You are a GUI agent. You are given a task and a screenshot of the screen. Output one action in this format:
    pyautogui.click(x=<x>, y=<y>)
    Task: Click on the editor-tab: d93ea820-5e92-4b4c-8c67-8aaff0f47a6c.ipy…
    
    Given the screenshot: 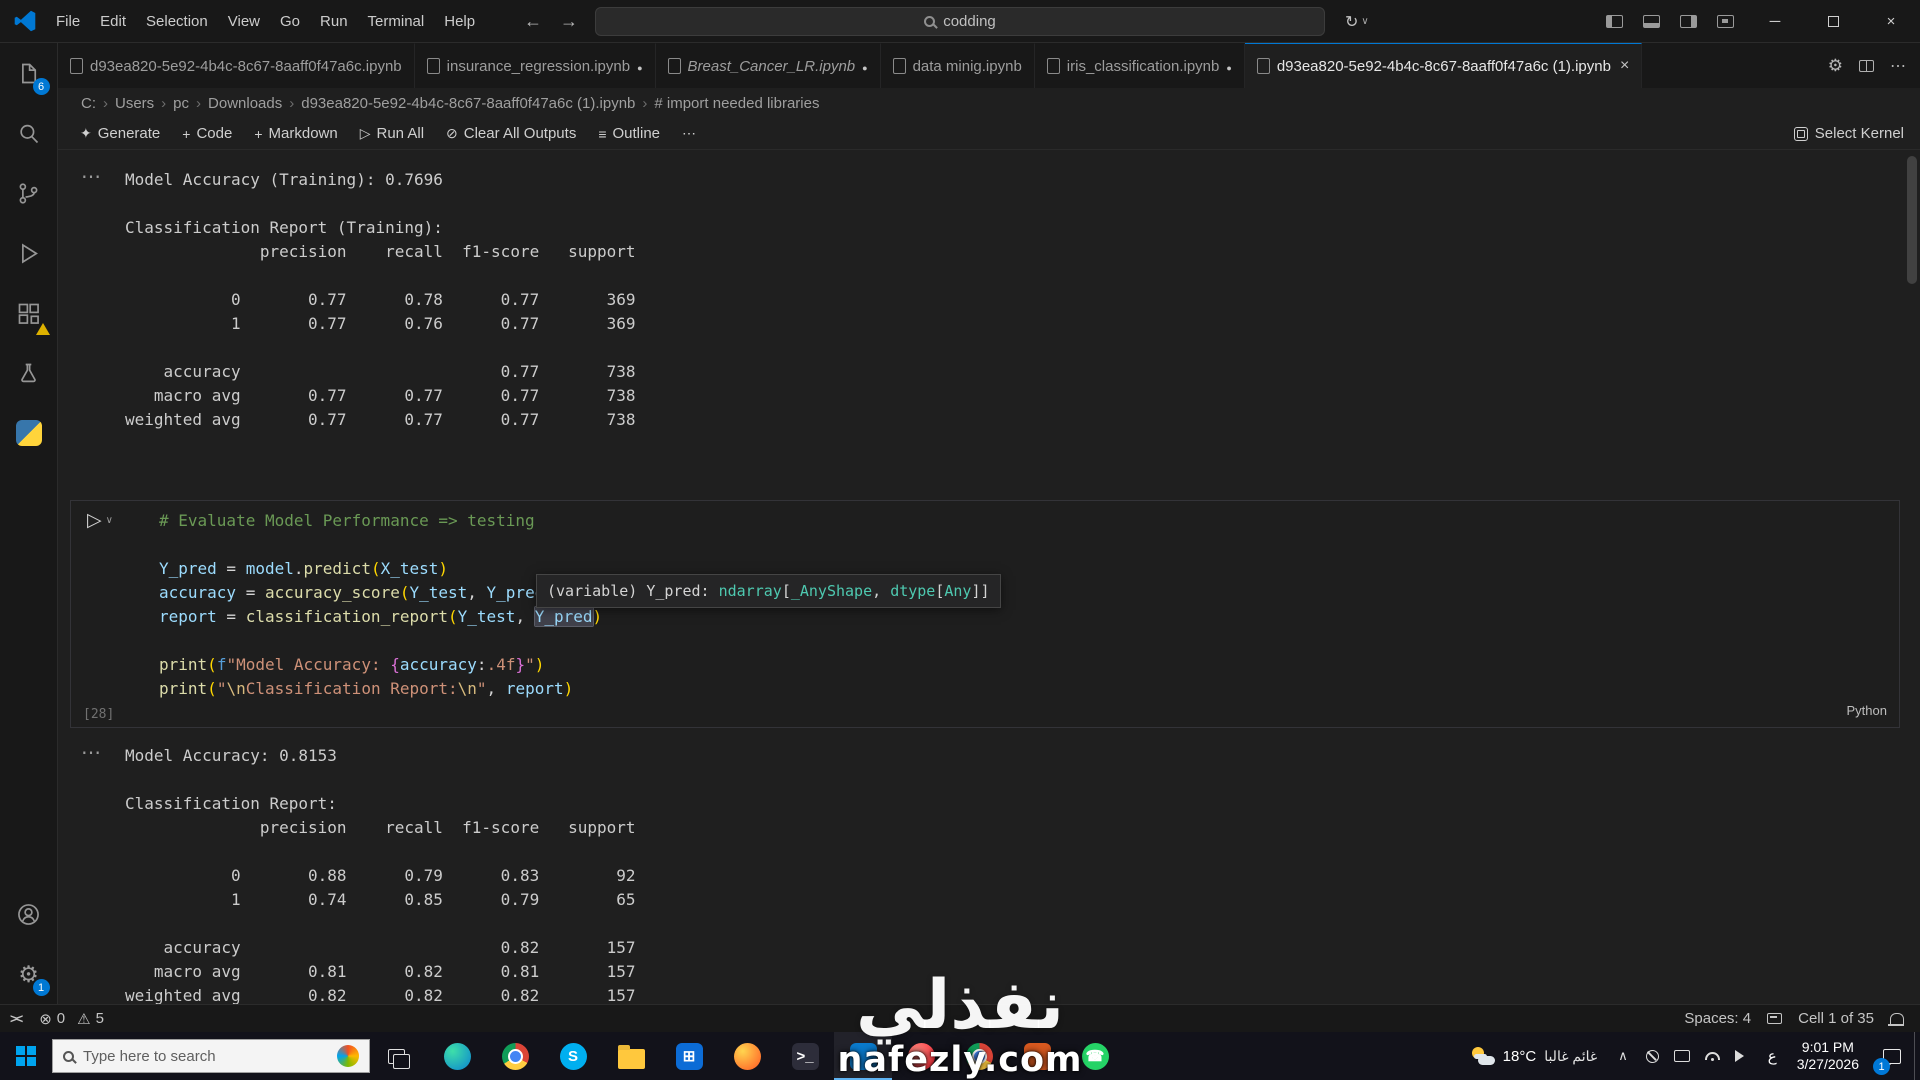 What is the action you would take?
    pyautogui.click(x=236, y=65)
    